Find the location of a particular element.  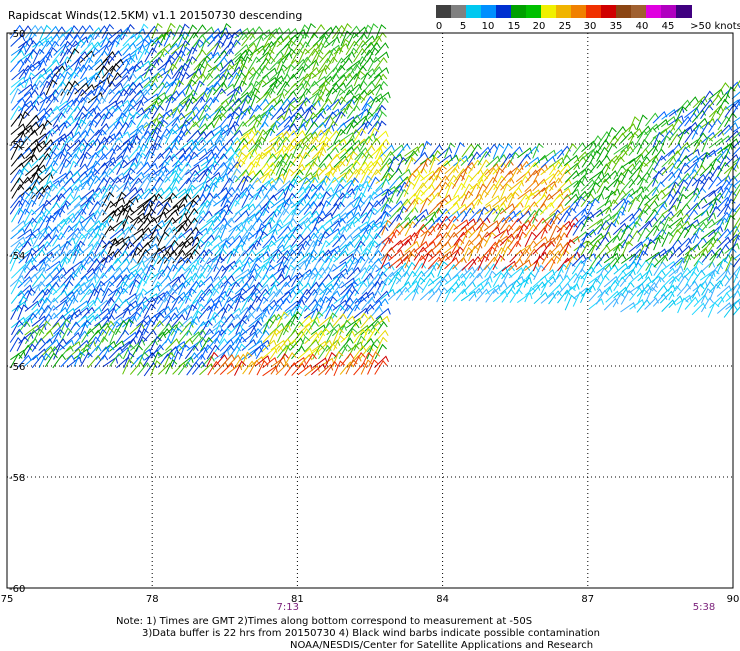

lat-tick-label: -54 is located at coordinates (17, 256).